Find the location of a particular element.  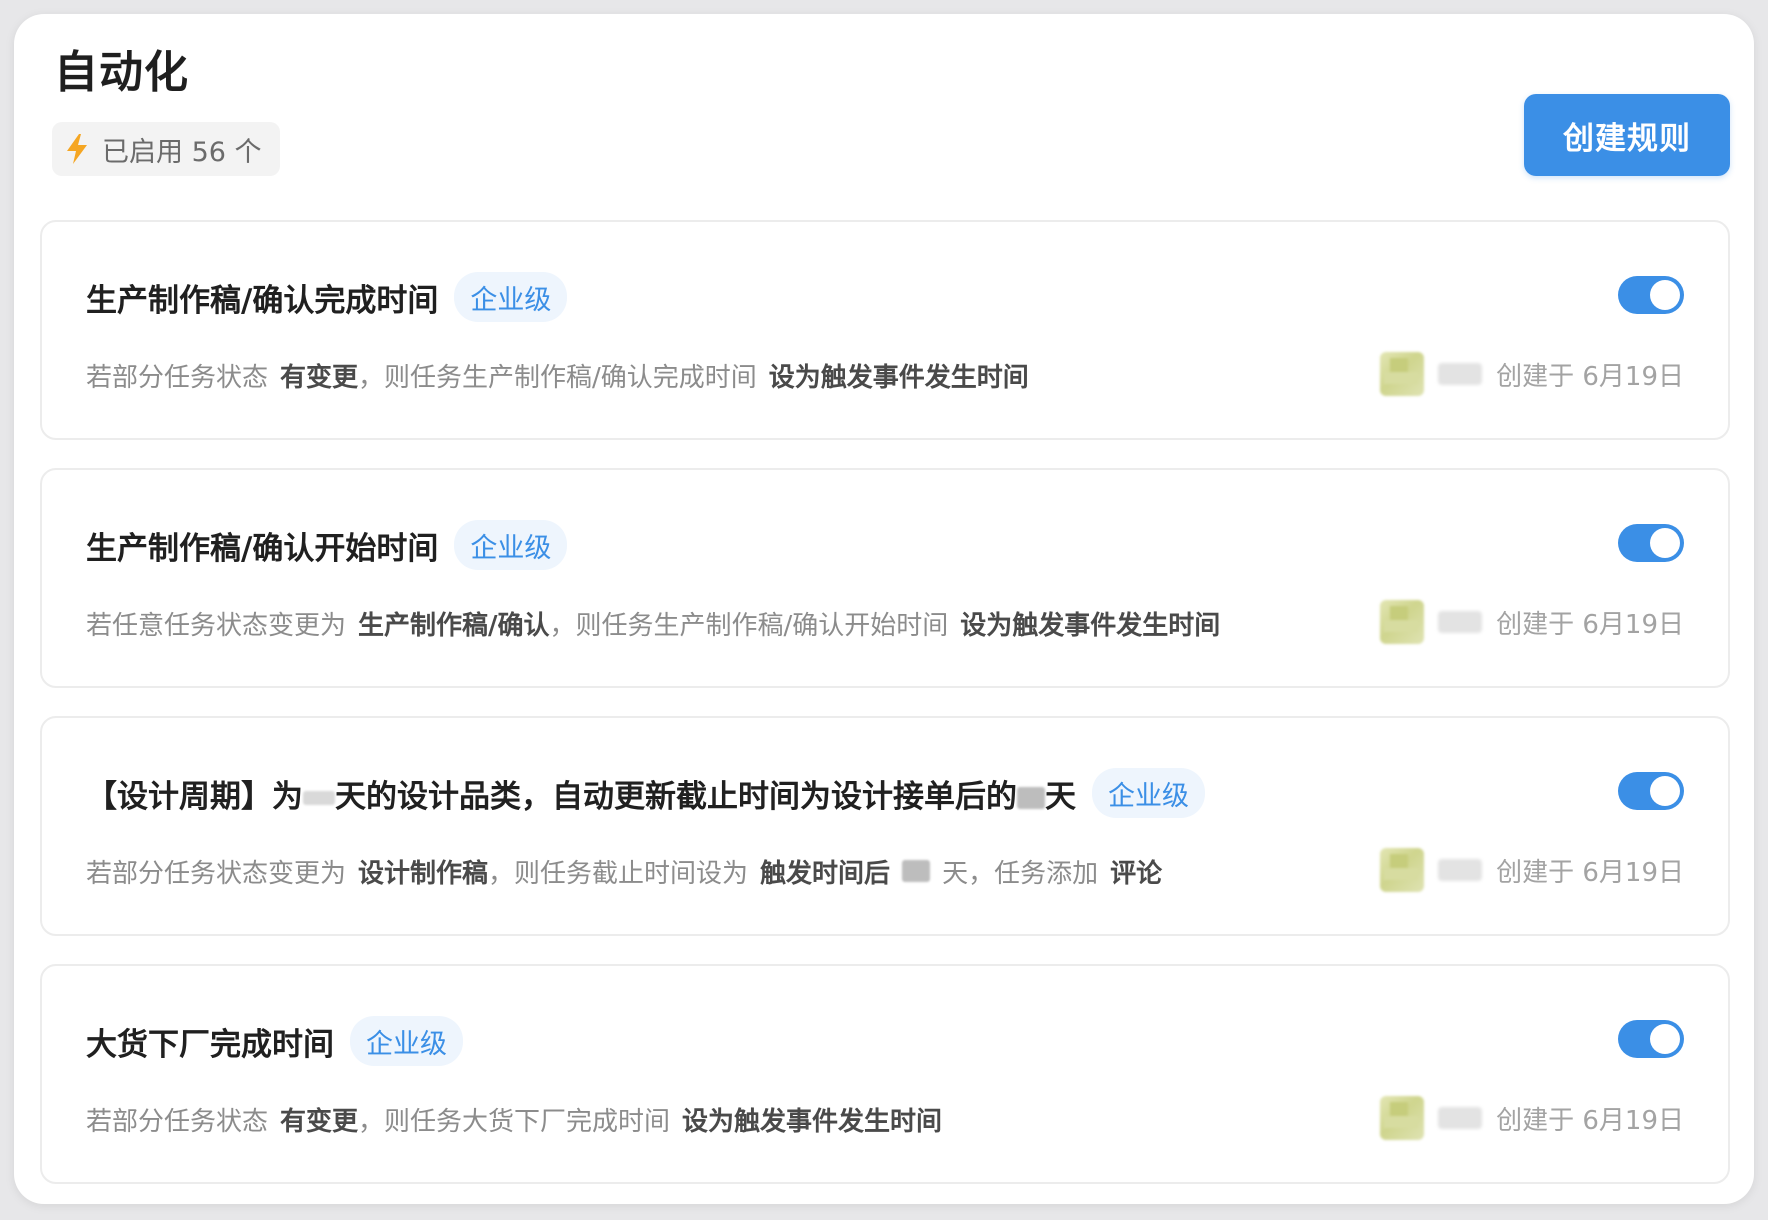

page-title: 自动化 is located at coordinates (121, 72).